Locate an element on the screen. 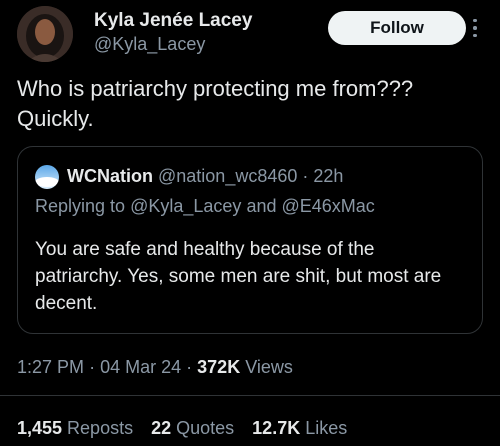 This screenshot has height=446, width=500. author-block: Kyla Jenée Lacey @Kyla_Lacey is located at coordinates (173, 32).